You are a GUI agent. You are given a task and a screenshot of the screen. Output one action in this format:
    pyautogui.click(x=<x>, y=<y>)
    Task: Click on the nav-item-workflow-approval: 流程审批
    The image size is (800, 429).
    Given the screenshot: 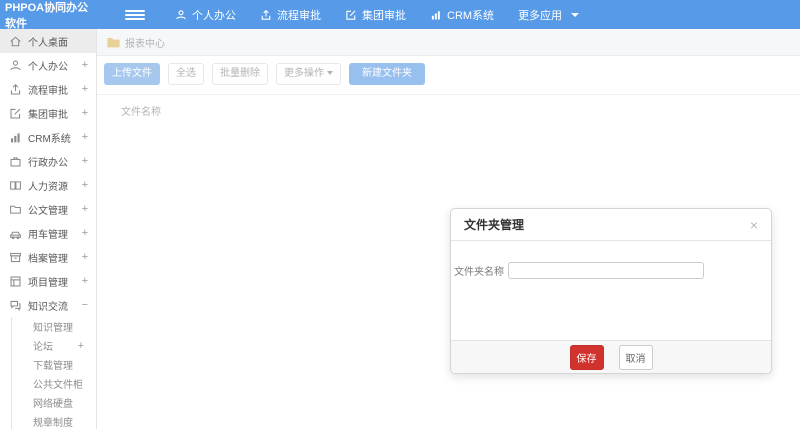 What is the action you would take?
    pyautogui.click(x=290, y=14)
    